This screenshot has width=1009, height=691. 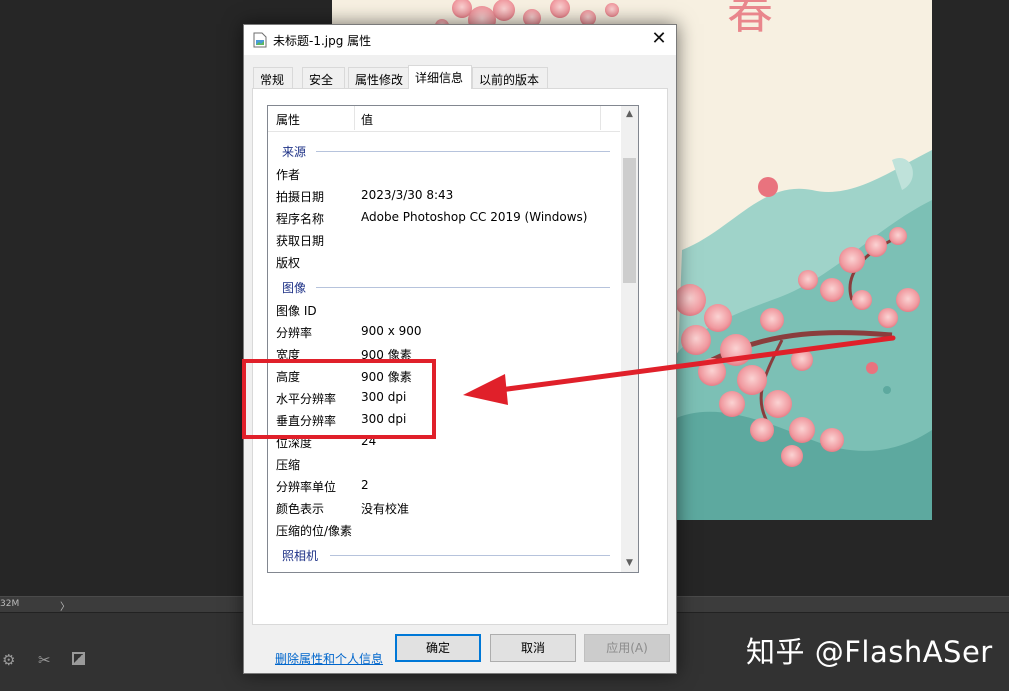 What do you see at coordinates (444, 332) in the screenshot?
I see `list-item: 分辨率 900 x 900` at bounding box center [444, 332].